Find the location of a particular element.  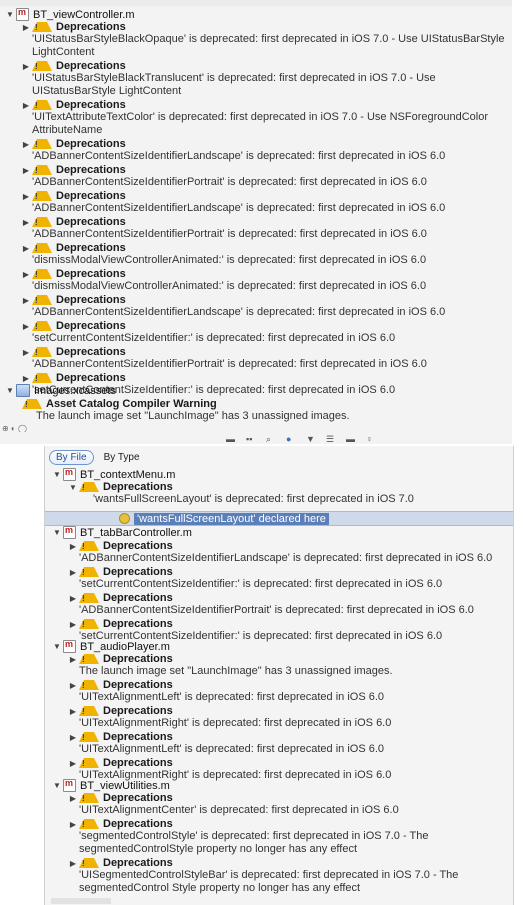

file-row-audioplayer: ▼ BT_audioPlayer.m is located at coordinates (110, 646).